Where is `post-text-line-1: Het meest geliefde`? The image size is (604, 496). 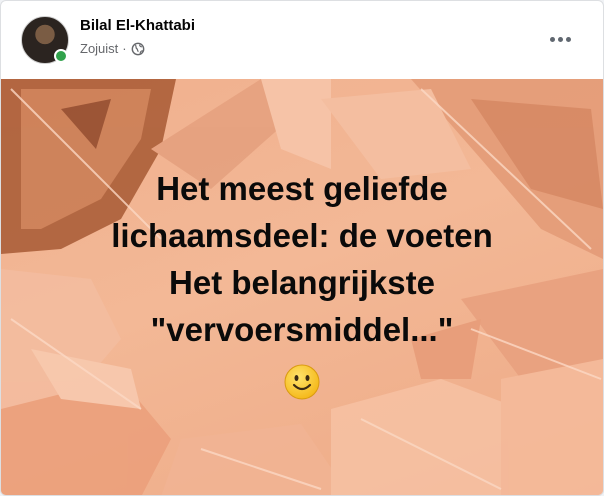
post-text-line-1: Het meest geliefde is located at coordinates (302, 188).